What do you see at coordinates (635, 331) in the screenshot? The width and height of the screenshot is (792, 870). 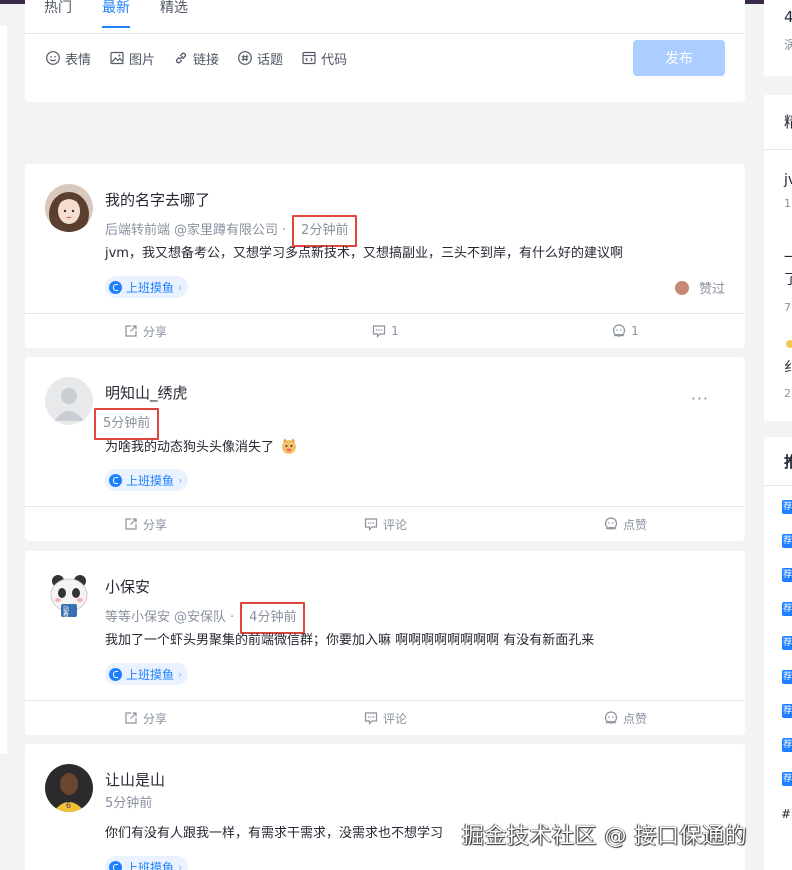 I see `like-count: 1` at bounding box center [635, 331].